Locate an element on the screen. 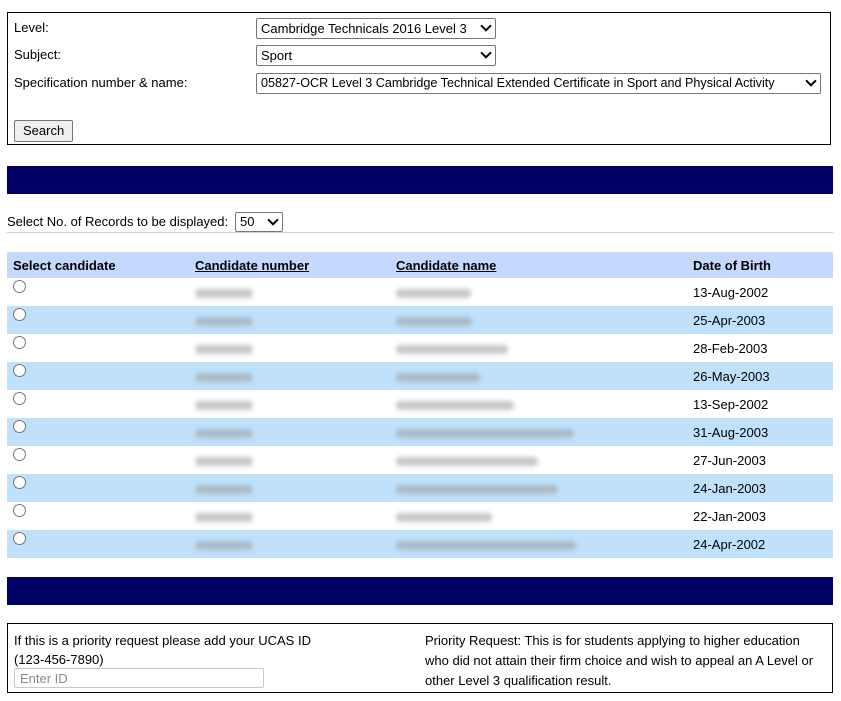 Image resolution: width=841 pixels, height=701 pixels. level-select: Cambridge Technicals 2016 Level 3 is located at coordinates (376, 28).